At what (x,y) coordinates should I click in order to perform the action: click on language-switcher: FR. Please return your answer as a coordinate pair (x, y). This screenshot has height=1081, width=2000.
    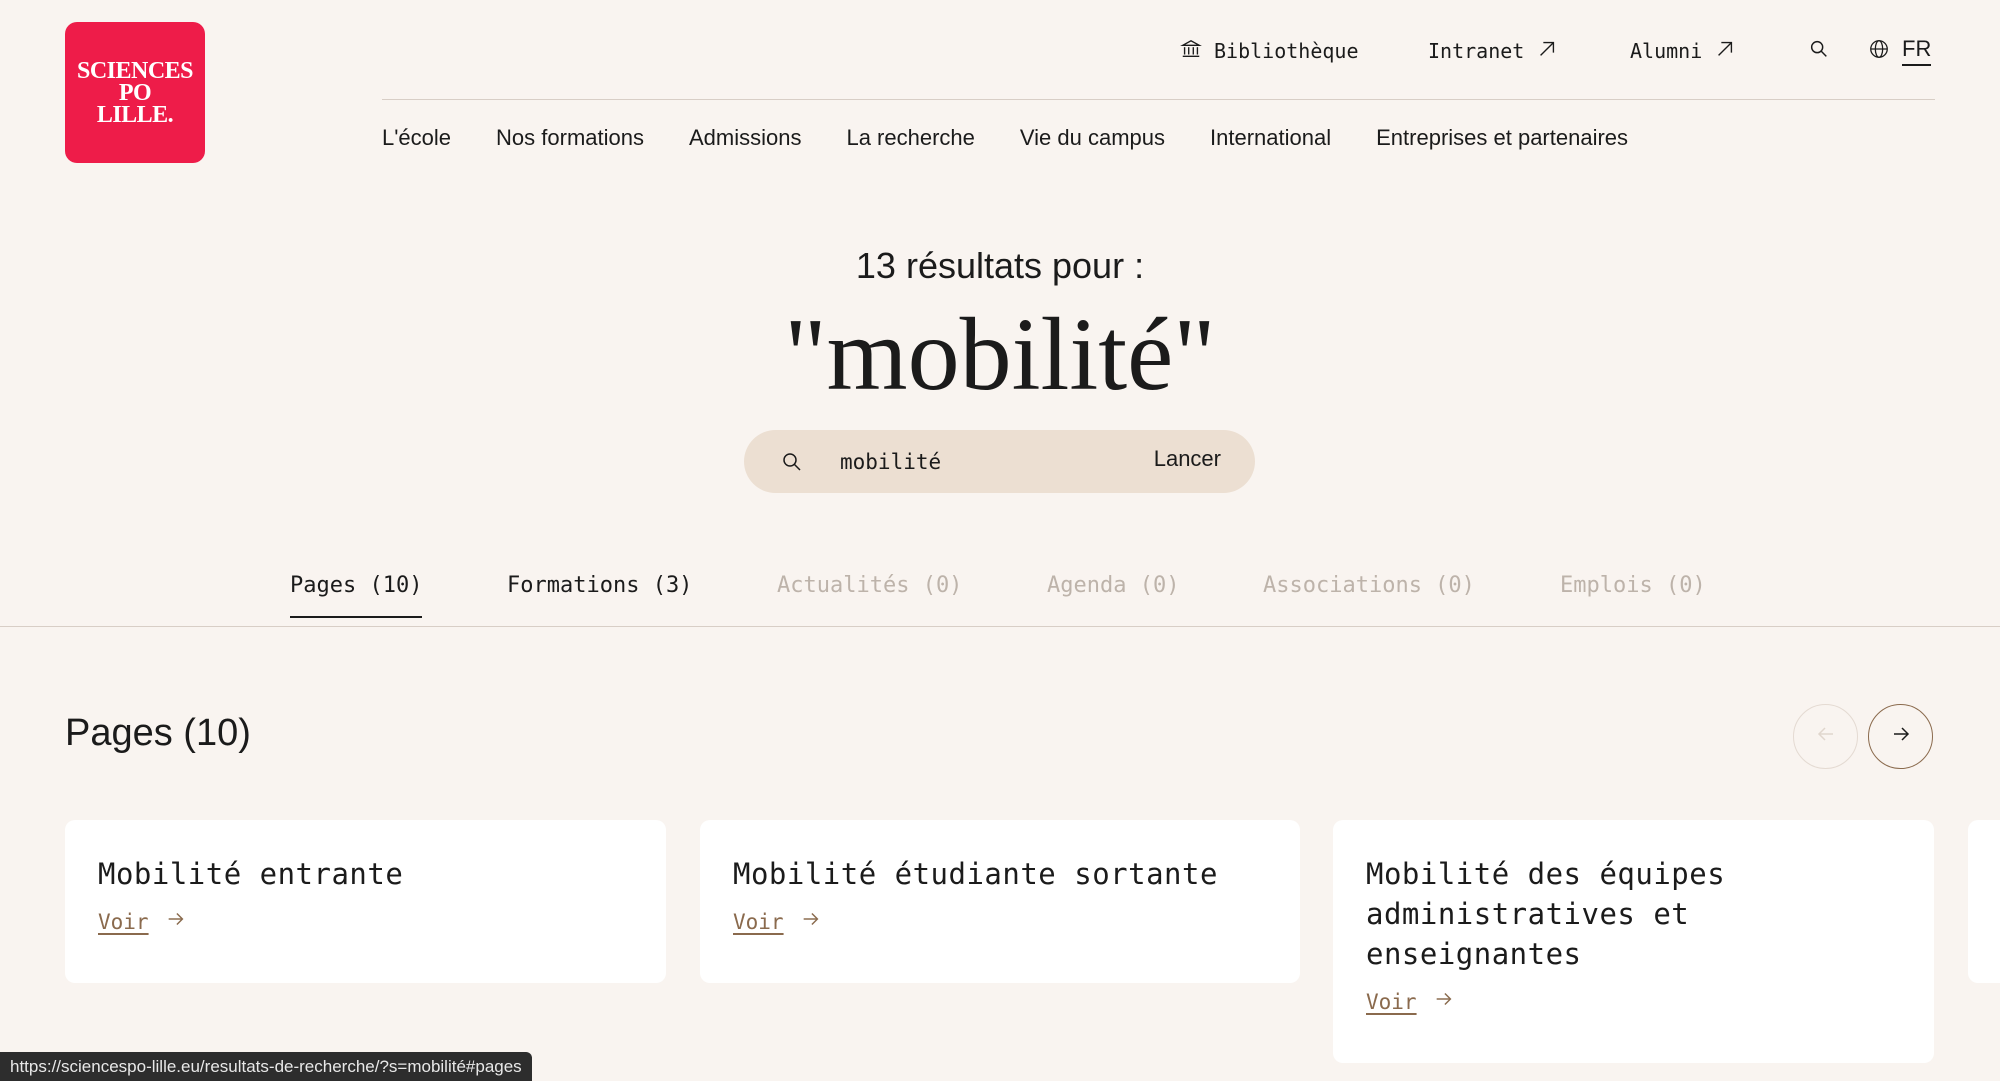
    Looking at the image, I should click on (1900, 51).